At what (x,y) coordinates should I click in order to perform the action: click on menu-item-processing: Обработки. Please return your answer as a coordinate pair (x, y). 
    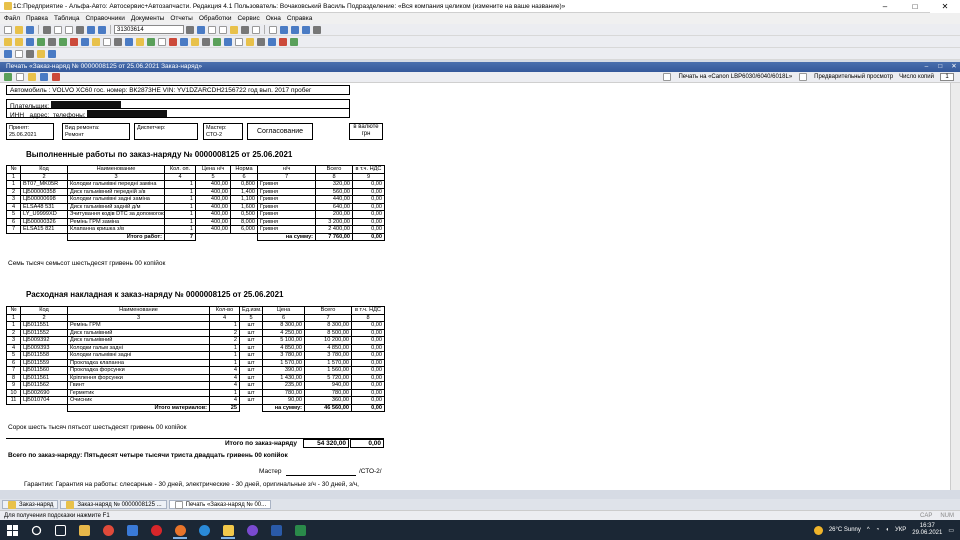
    Looking at the image, I should click on (215, 18).